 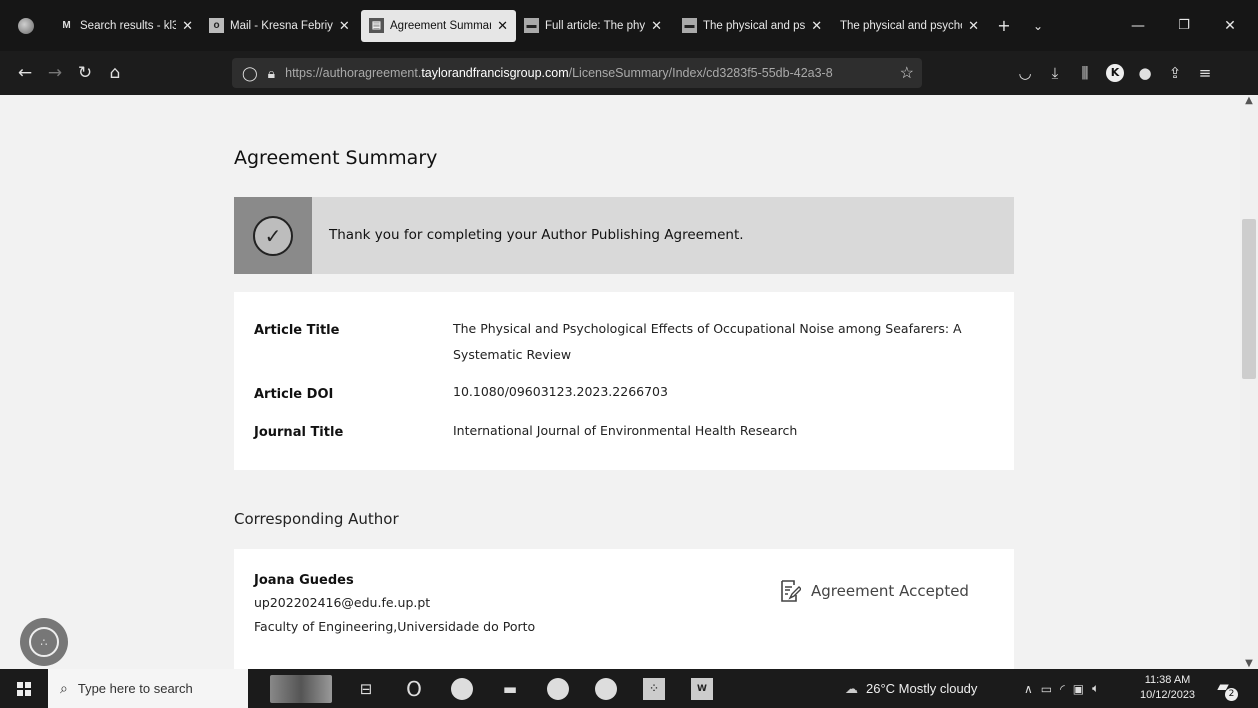 I want to click on scroll-up-arrow-icon: ▲, so click(x=1249, y=100).